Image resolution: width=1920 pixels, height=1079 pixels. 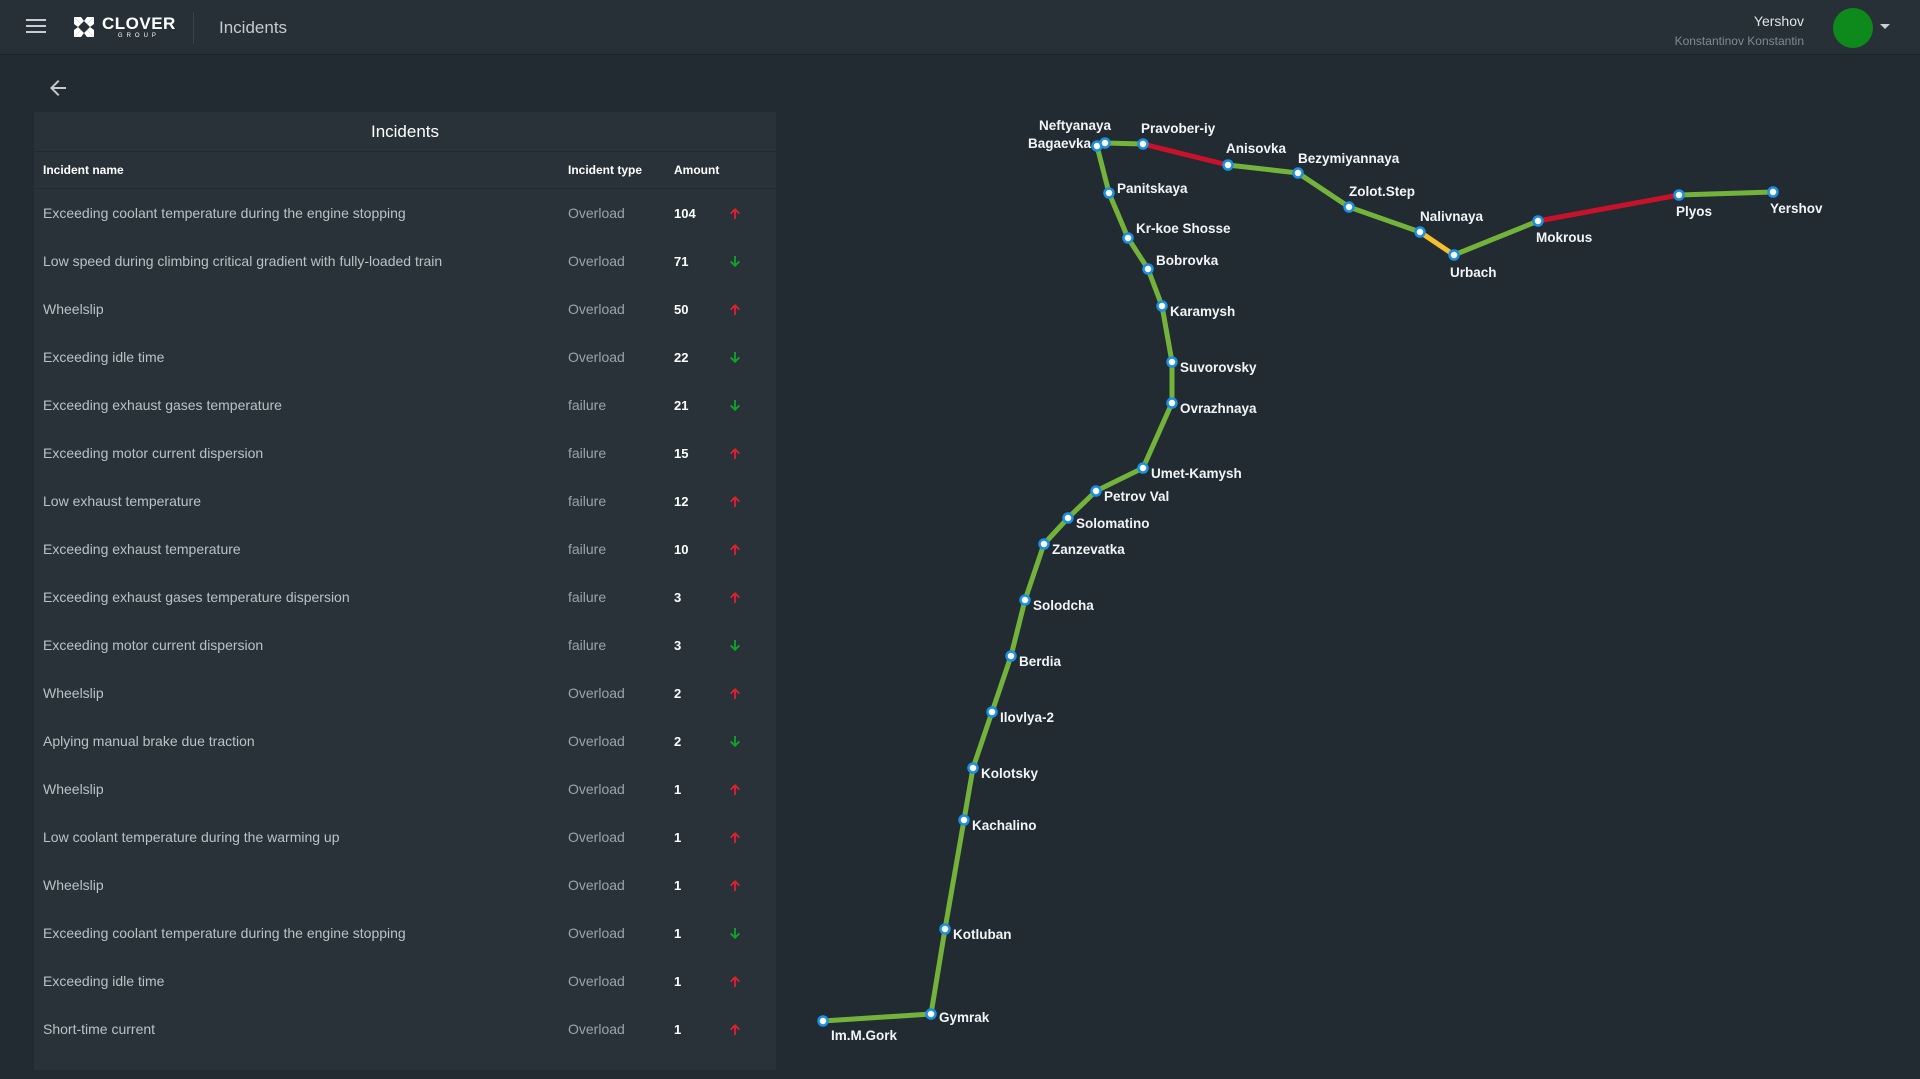 I want to click on panel-title: Incidents, so click(x=405, y=132).